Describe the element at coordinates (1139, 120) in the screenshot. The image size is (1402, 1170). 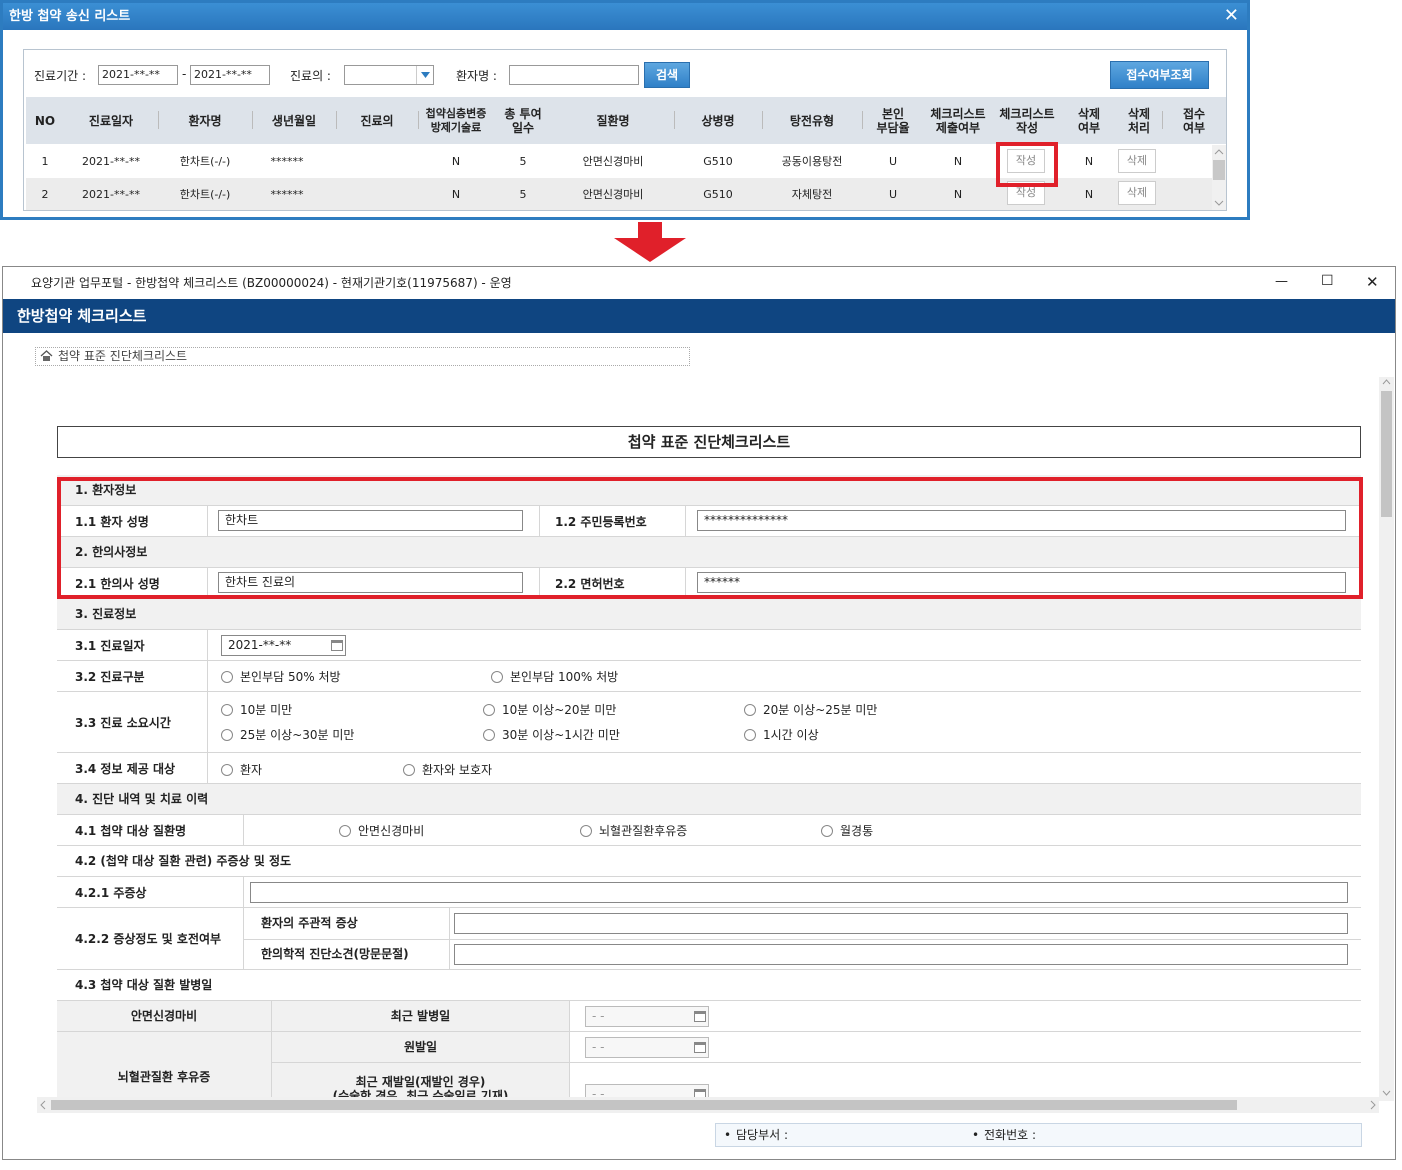
I see `col-delete: 삭제 처리` at that location.